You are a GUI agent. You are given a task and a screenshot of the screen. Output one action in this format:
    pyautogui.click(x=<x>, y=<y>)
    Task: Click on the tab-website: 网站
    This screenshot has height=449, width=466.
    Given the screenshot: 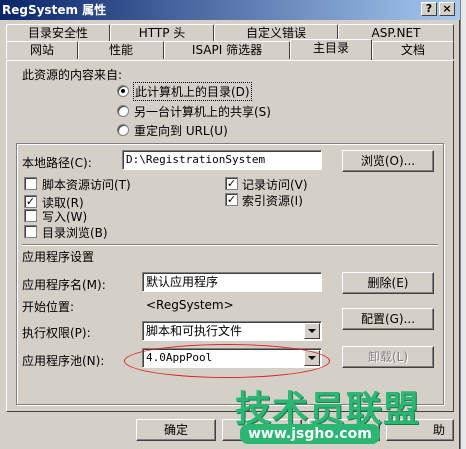 What is the action you would take?
    pyautogui.click(x=42, y=50)
    